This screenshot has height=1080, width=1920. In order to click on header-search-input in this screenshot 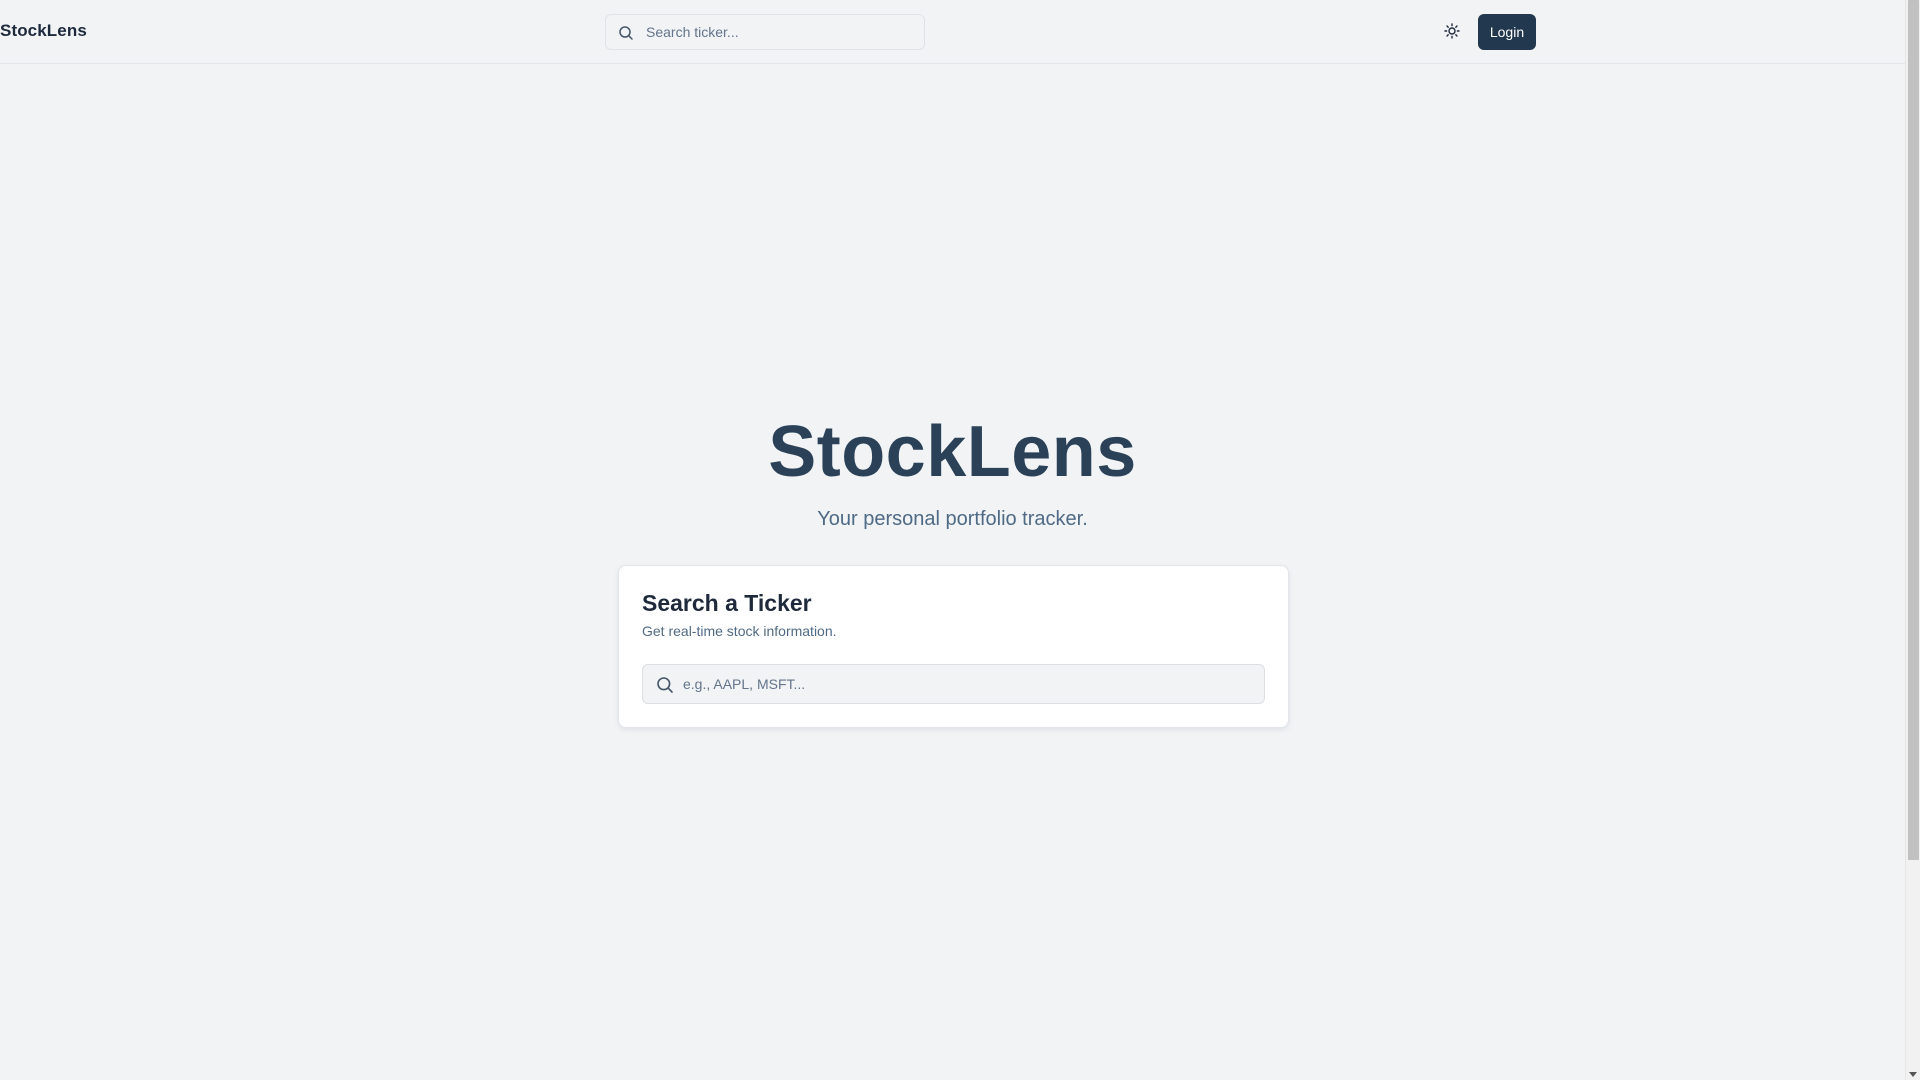, I will do `click(781, 32)`.